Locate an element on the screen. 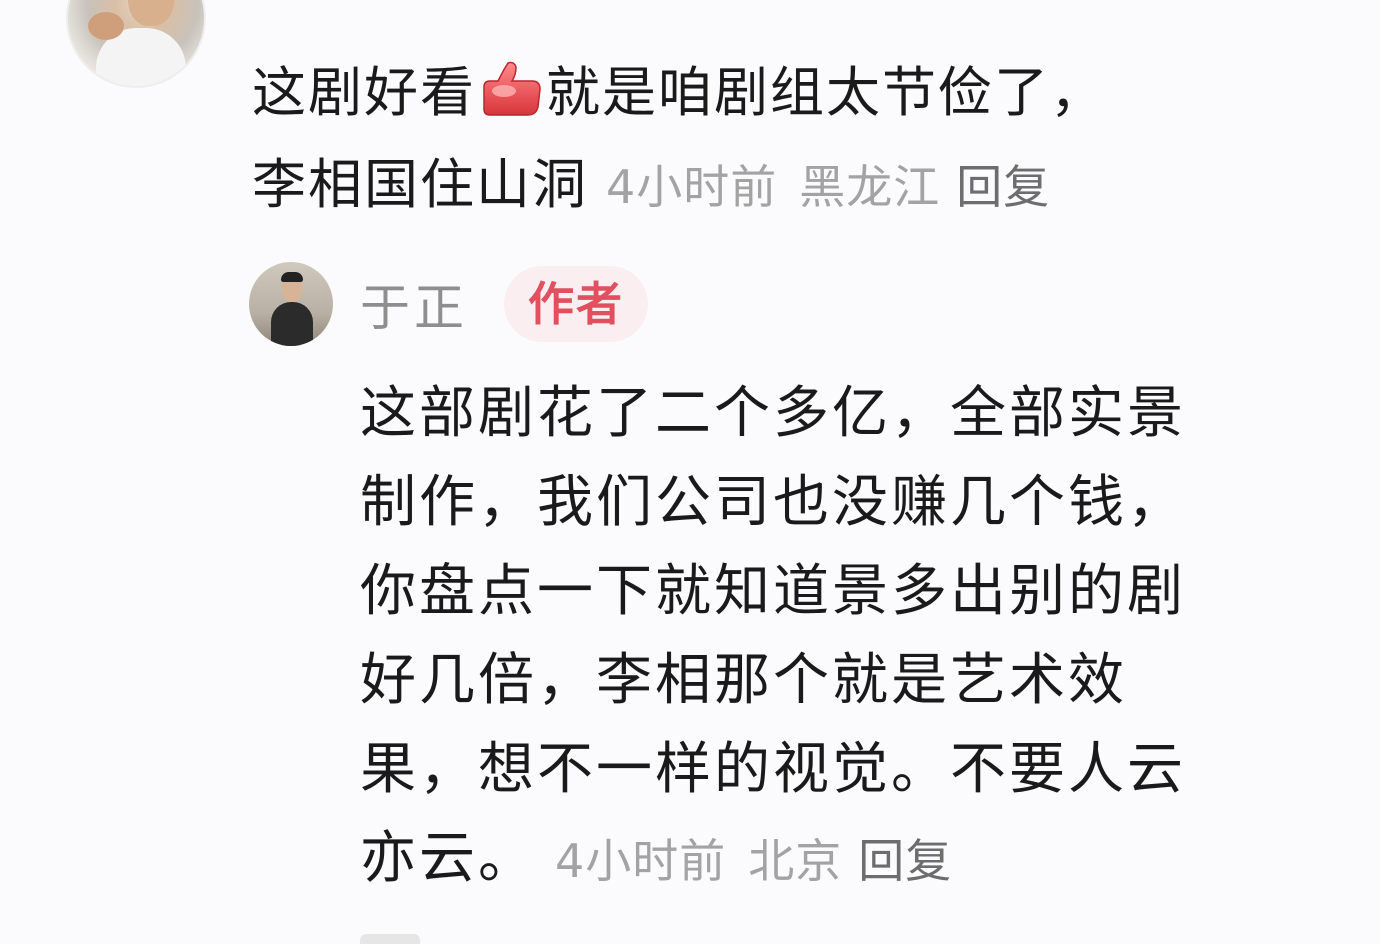 This screenshot has height=944, width=1380. author-avatar is located at coordinates (291, 304).